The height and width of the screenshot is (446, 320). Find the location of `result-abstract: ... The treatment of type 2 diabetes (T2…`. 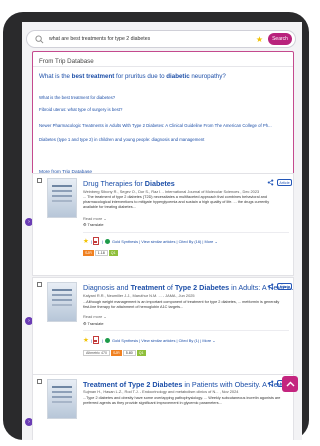

result-abstract: ... The treatment of type 2 diabetes (T2… is located at coordinates (176, 202).